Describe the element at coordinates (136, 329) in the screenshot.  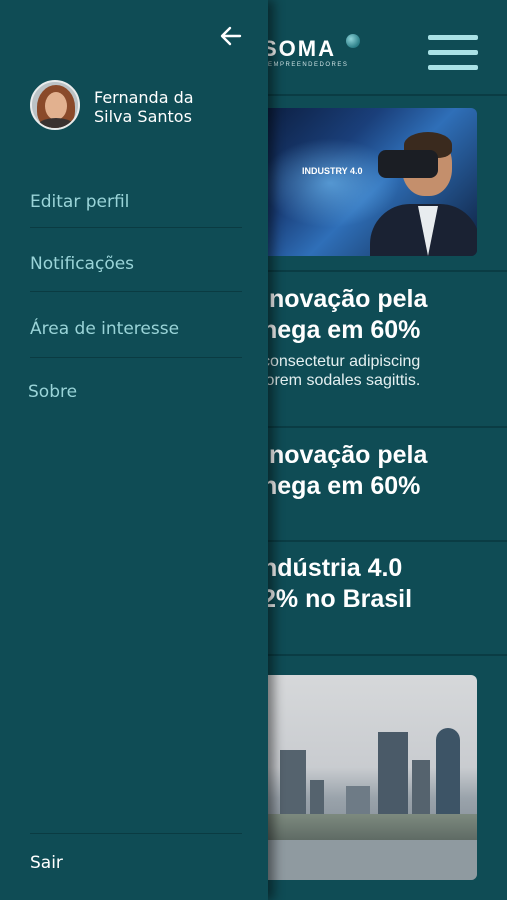
I see `menu-item-area-de-interesse: Área de interesse` at that location.